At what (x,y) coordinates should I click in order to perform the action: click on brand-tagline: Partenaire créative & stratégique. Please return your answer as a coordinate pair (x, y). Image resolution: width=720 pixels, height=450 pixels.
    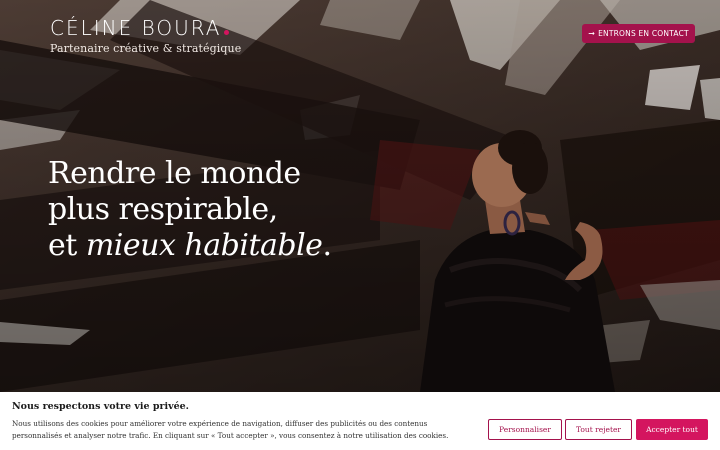
    Looking at the image, I should click on (146, 48).